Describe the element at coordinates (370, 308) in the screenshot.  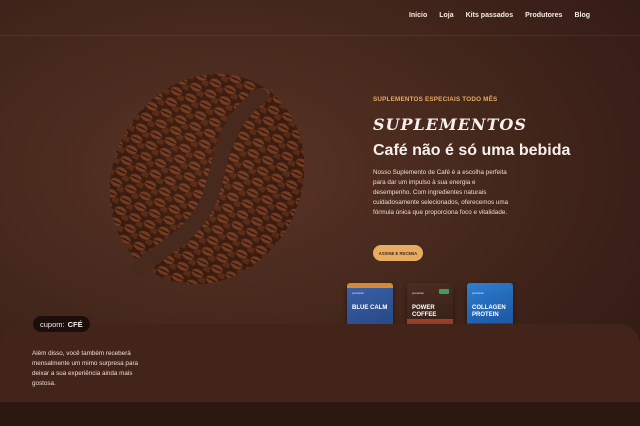
I see `pack-name: BLUE CALM` at that location.